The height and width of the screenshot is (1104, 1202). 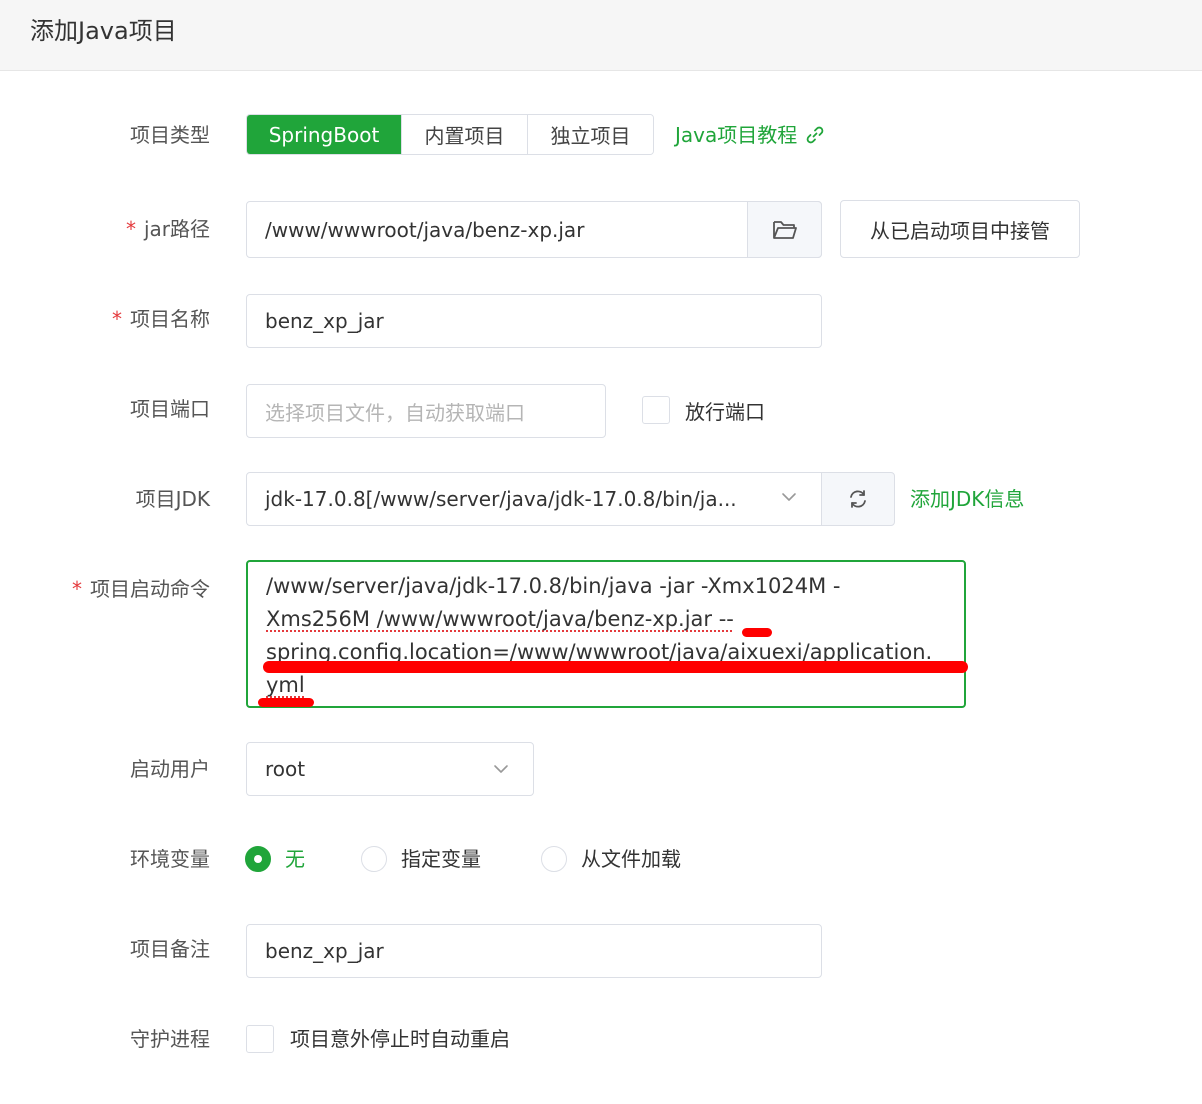 What do you see at coordinates (400, 1039) in the screenshot?
I see `auto-restart-label: 项目意外停止时自动重启` at bounding box center [400, 1039].